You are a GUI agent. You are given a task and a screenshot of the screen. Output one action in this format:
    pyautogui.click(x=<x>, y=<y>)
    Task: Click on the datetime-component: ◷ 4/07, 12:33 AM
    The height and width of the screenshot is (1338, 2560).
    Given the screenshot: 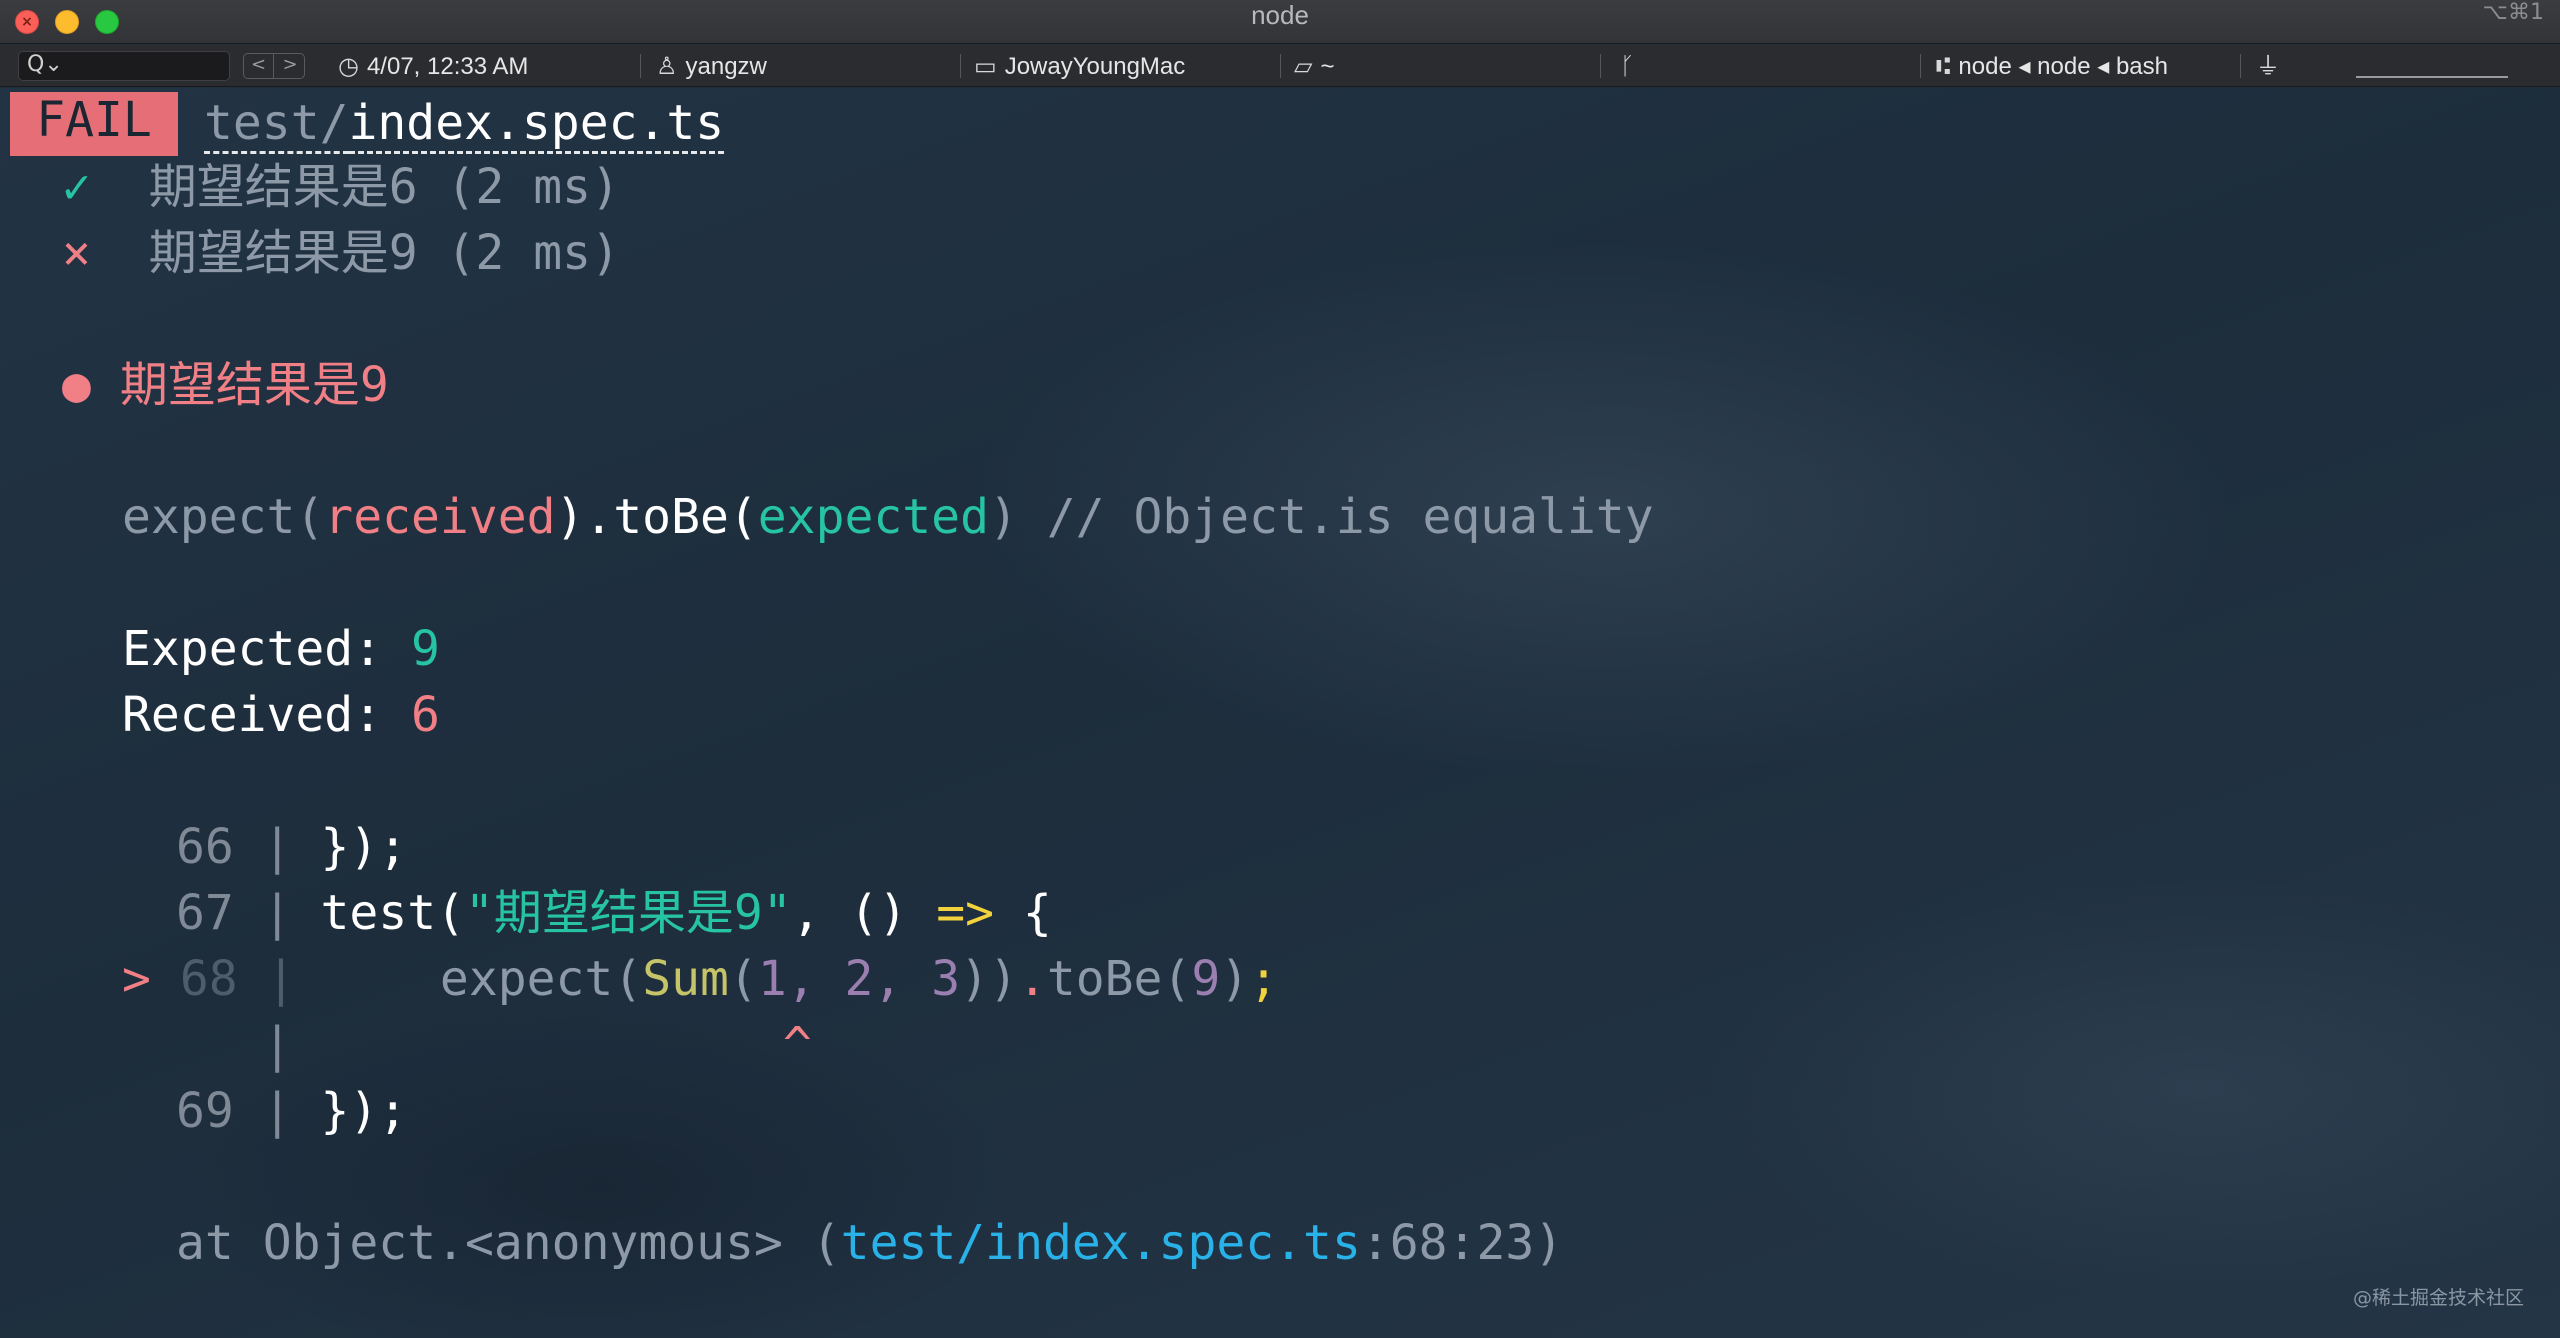 What is the action you would take?
    pyautogui.click(x=433, y=66)
    